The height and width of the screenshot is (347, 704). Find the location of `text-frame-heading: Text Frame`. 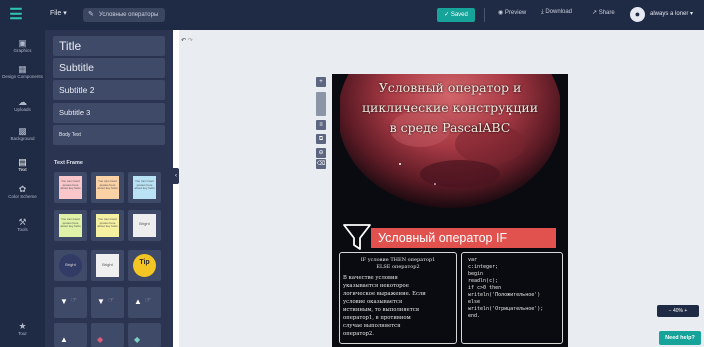

text-frame-heading: Text Frame is located at coordinates (68, 163).